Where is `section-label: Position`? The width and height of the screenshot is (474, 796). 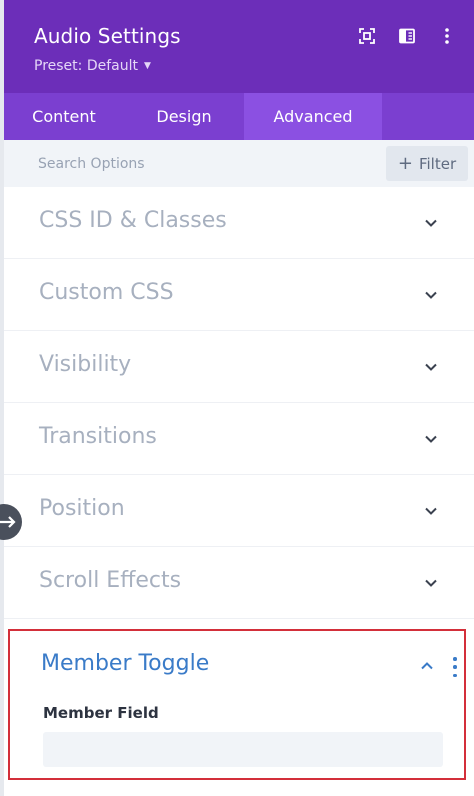
section-label: Position is located at coordinates (82, 508).